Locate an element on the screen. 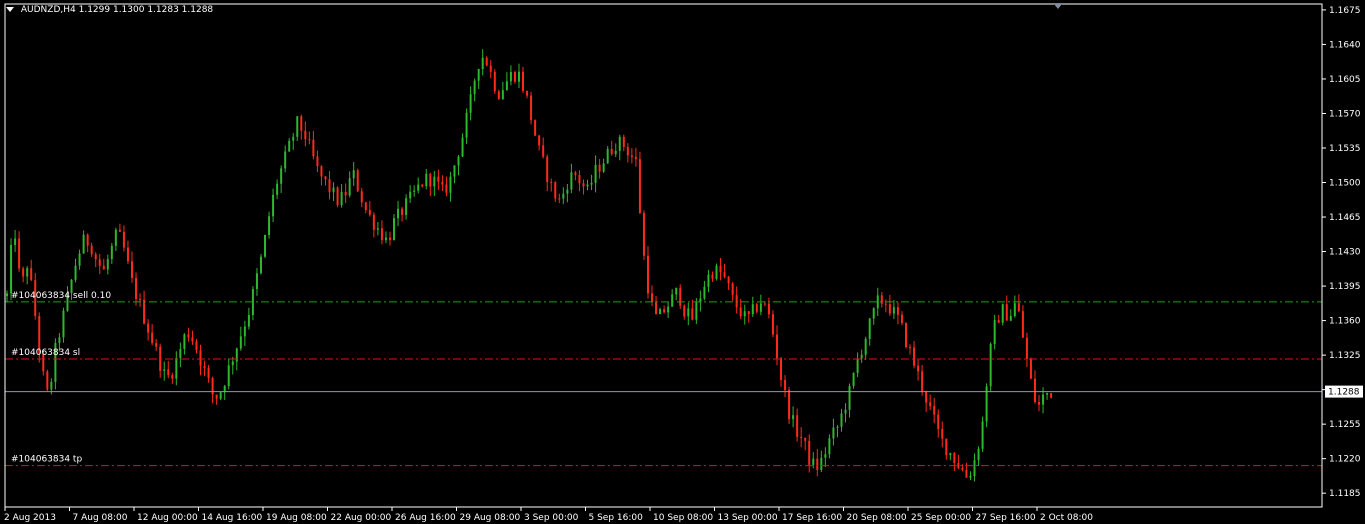 Image resolution: width=1365 pixels, height=524 pixels. time-tick-label: 20 Sep 08:00 is located at coordinates (877, 518).